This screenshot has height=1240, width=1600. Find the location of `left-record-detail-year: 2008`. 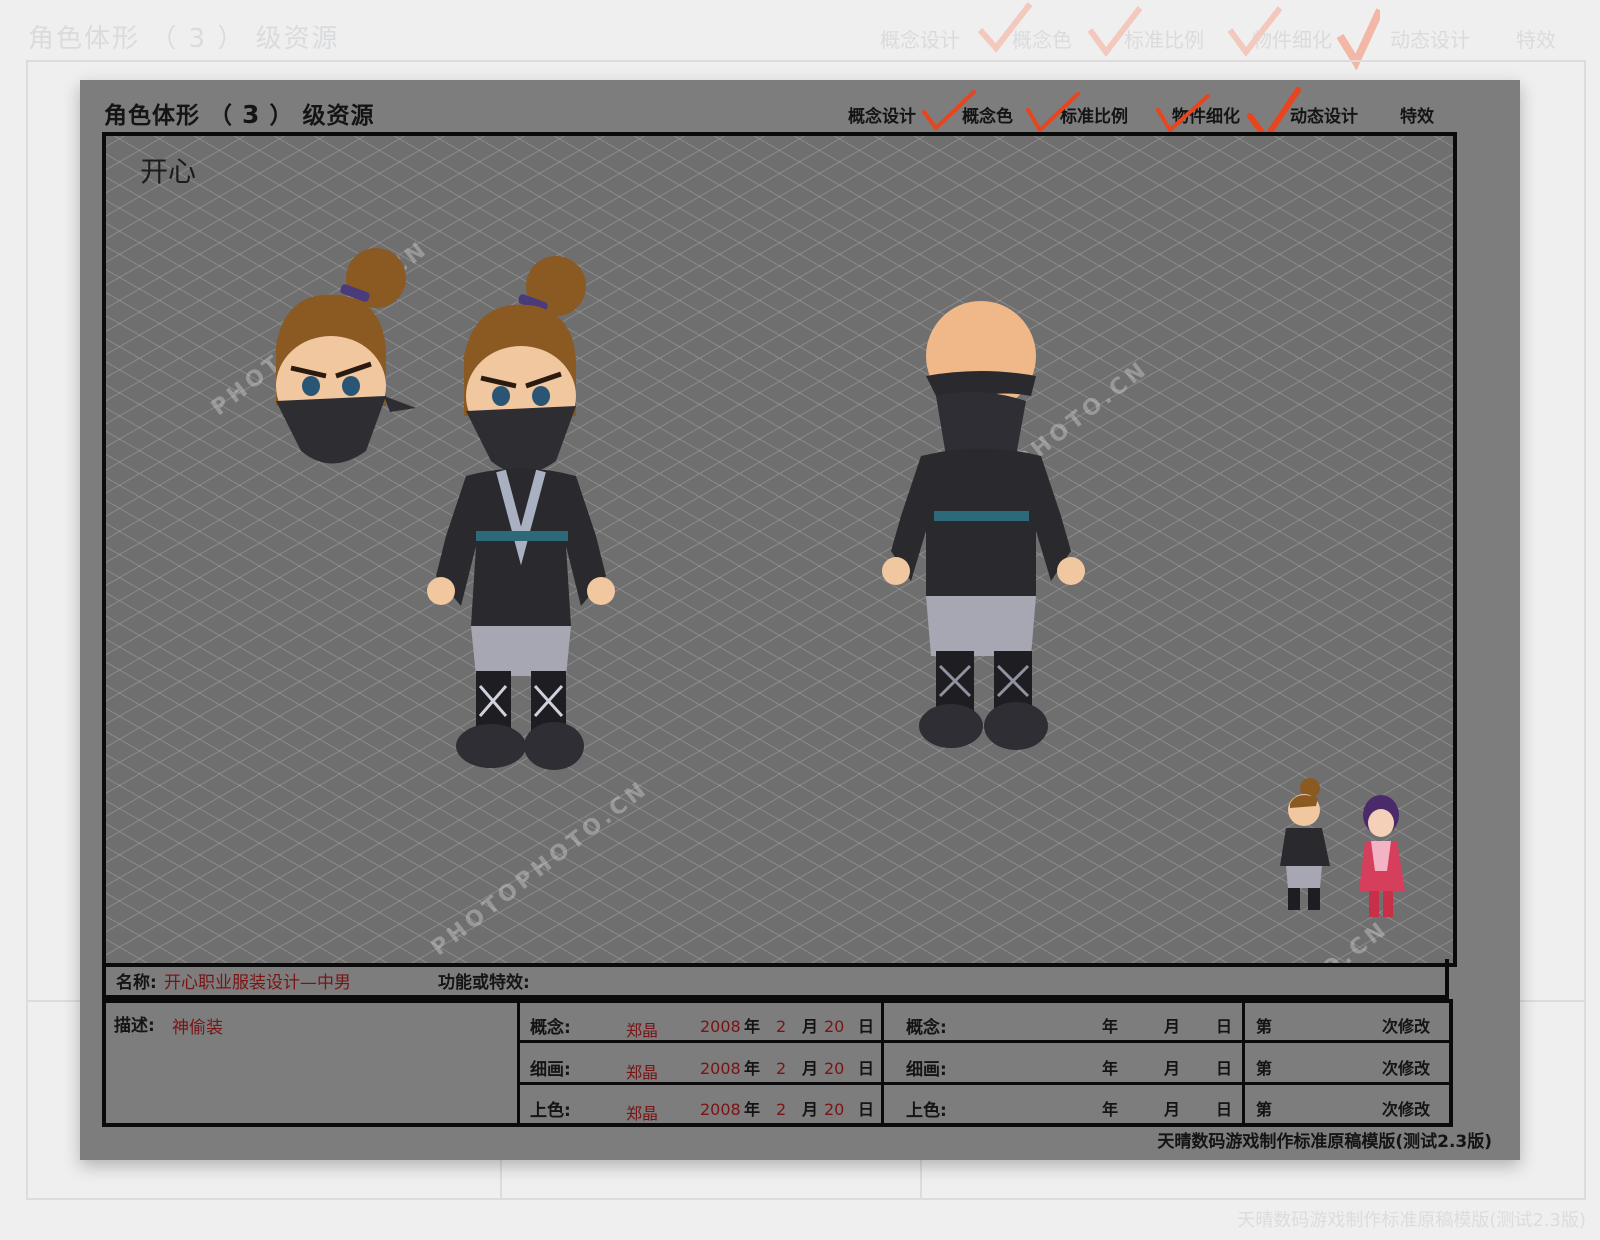

left-record-detail-year: 2008 is located at coordinates (720, 1068).